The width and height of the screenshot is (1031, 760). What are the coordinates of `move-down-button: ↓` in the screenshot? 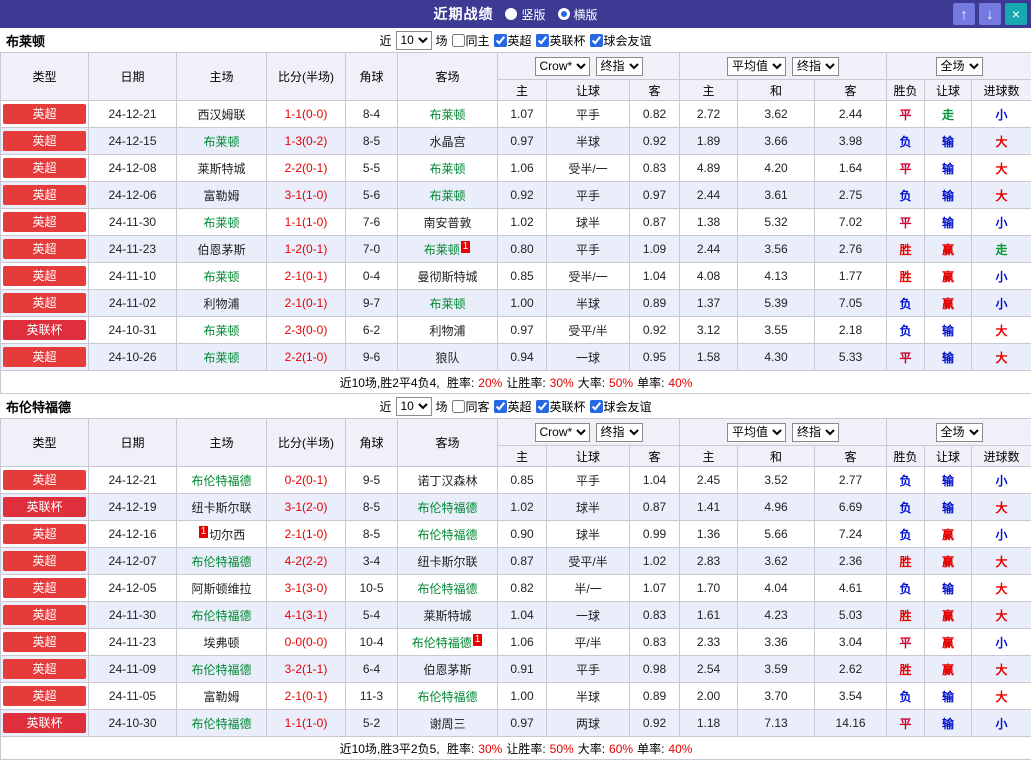 It's located at (990, 14).